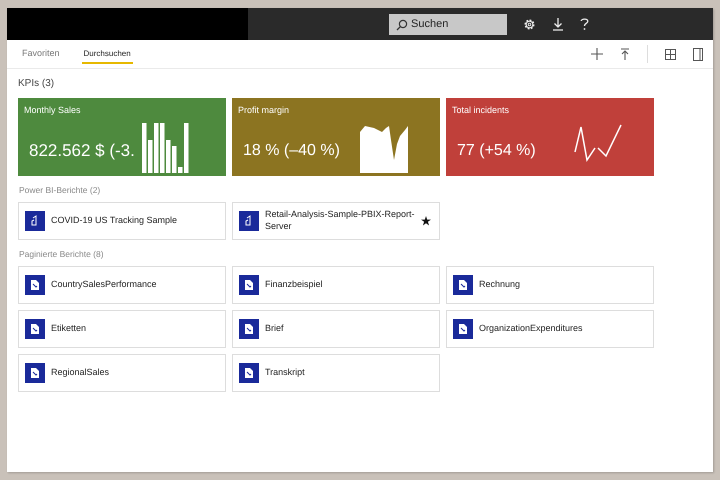 Image resolution: width=720 pixels, height=480 pixels. I want to click on report-tile: Brief, so click(336, 329).